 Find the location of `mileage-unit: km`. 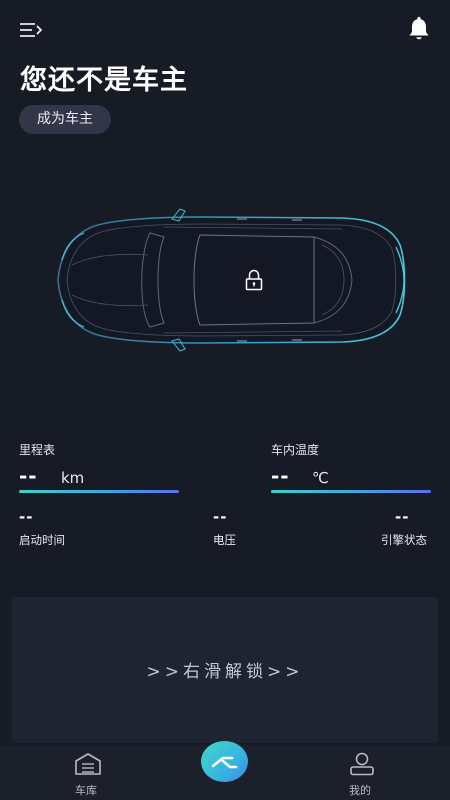

mileage-unit: km is located at coordinates (73, 478).